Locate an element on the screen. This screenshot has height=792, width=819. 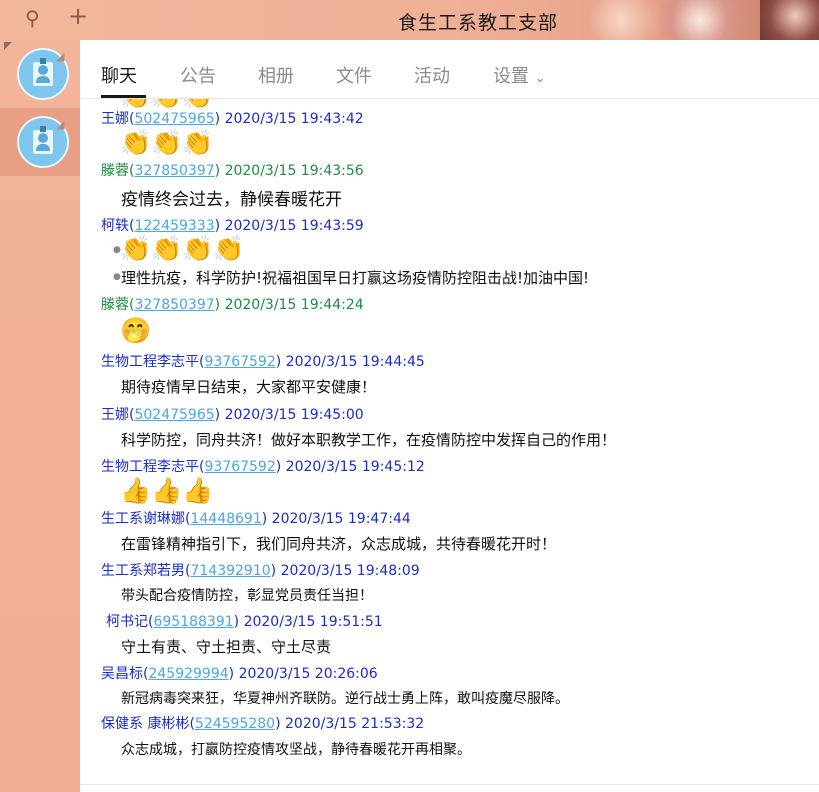
active-tab-indicator is located at coordinates (123, 96).